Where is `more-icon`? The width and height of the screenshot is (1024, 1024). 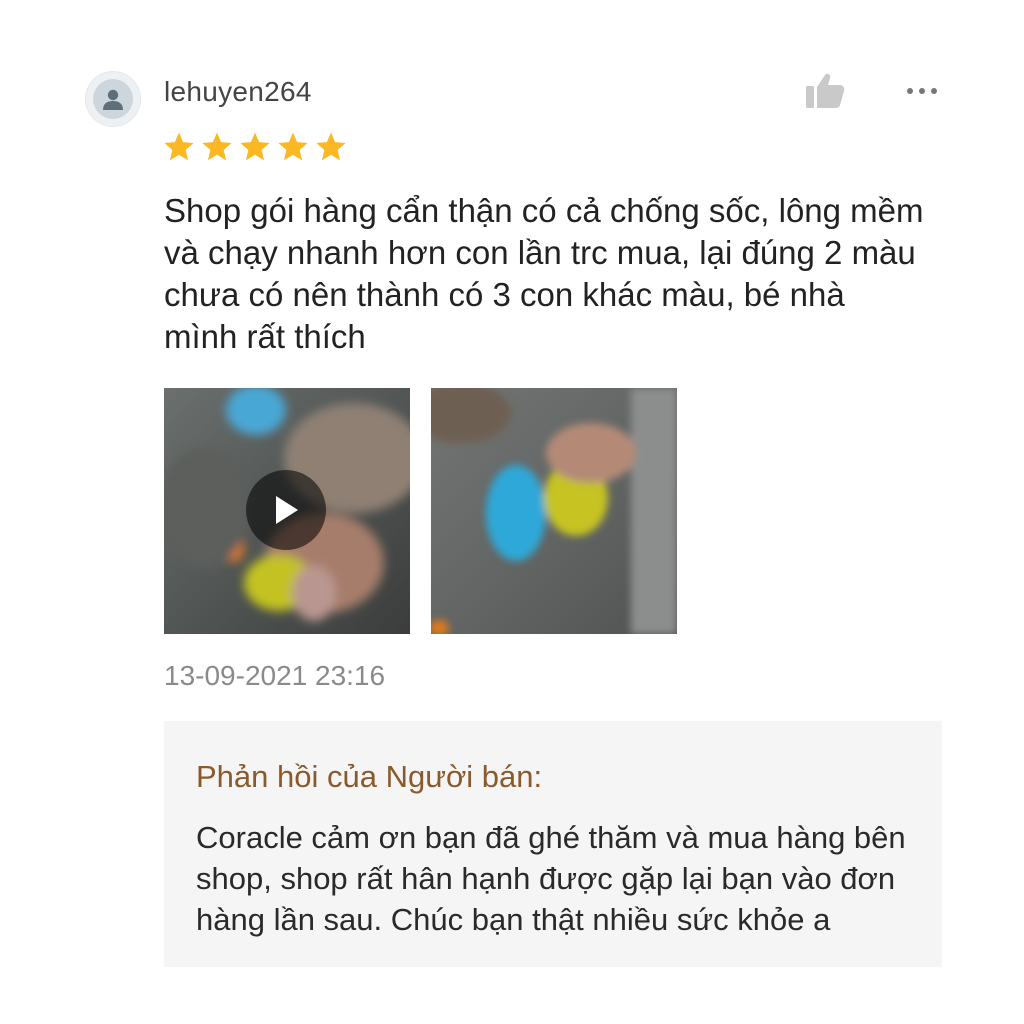
more-icon is located at coordinates (922, 91).